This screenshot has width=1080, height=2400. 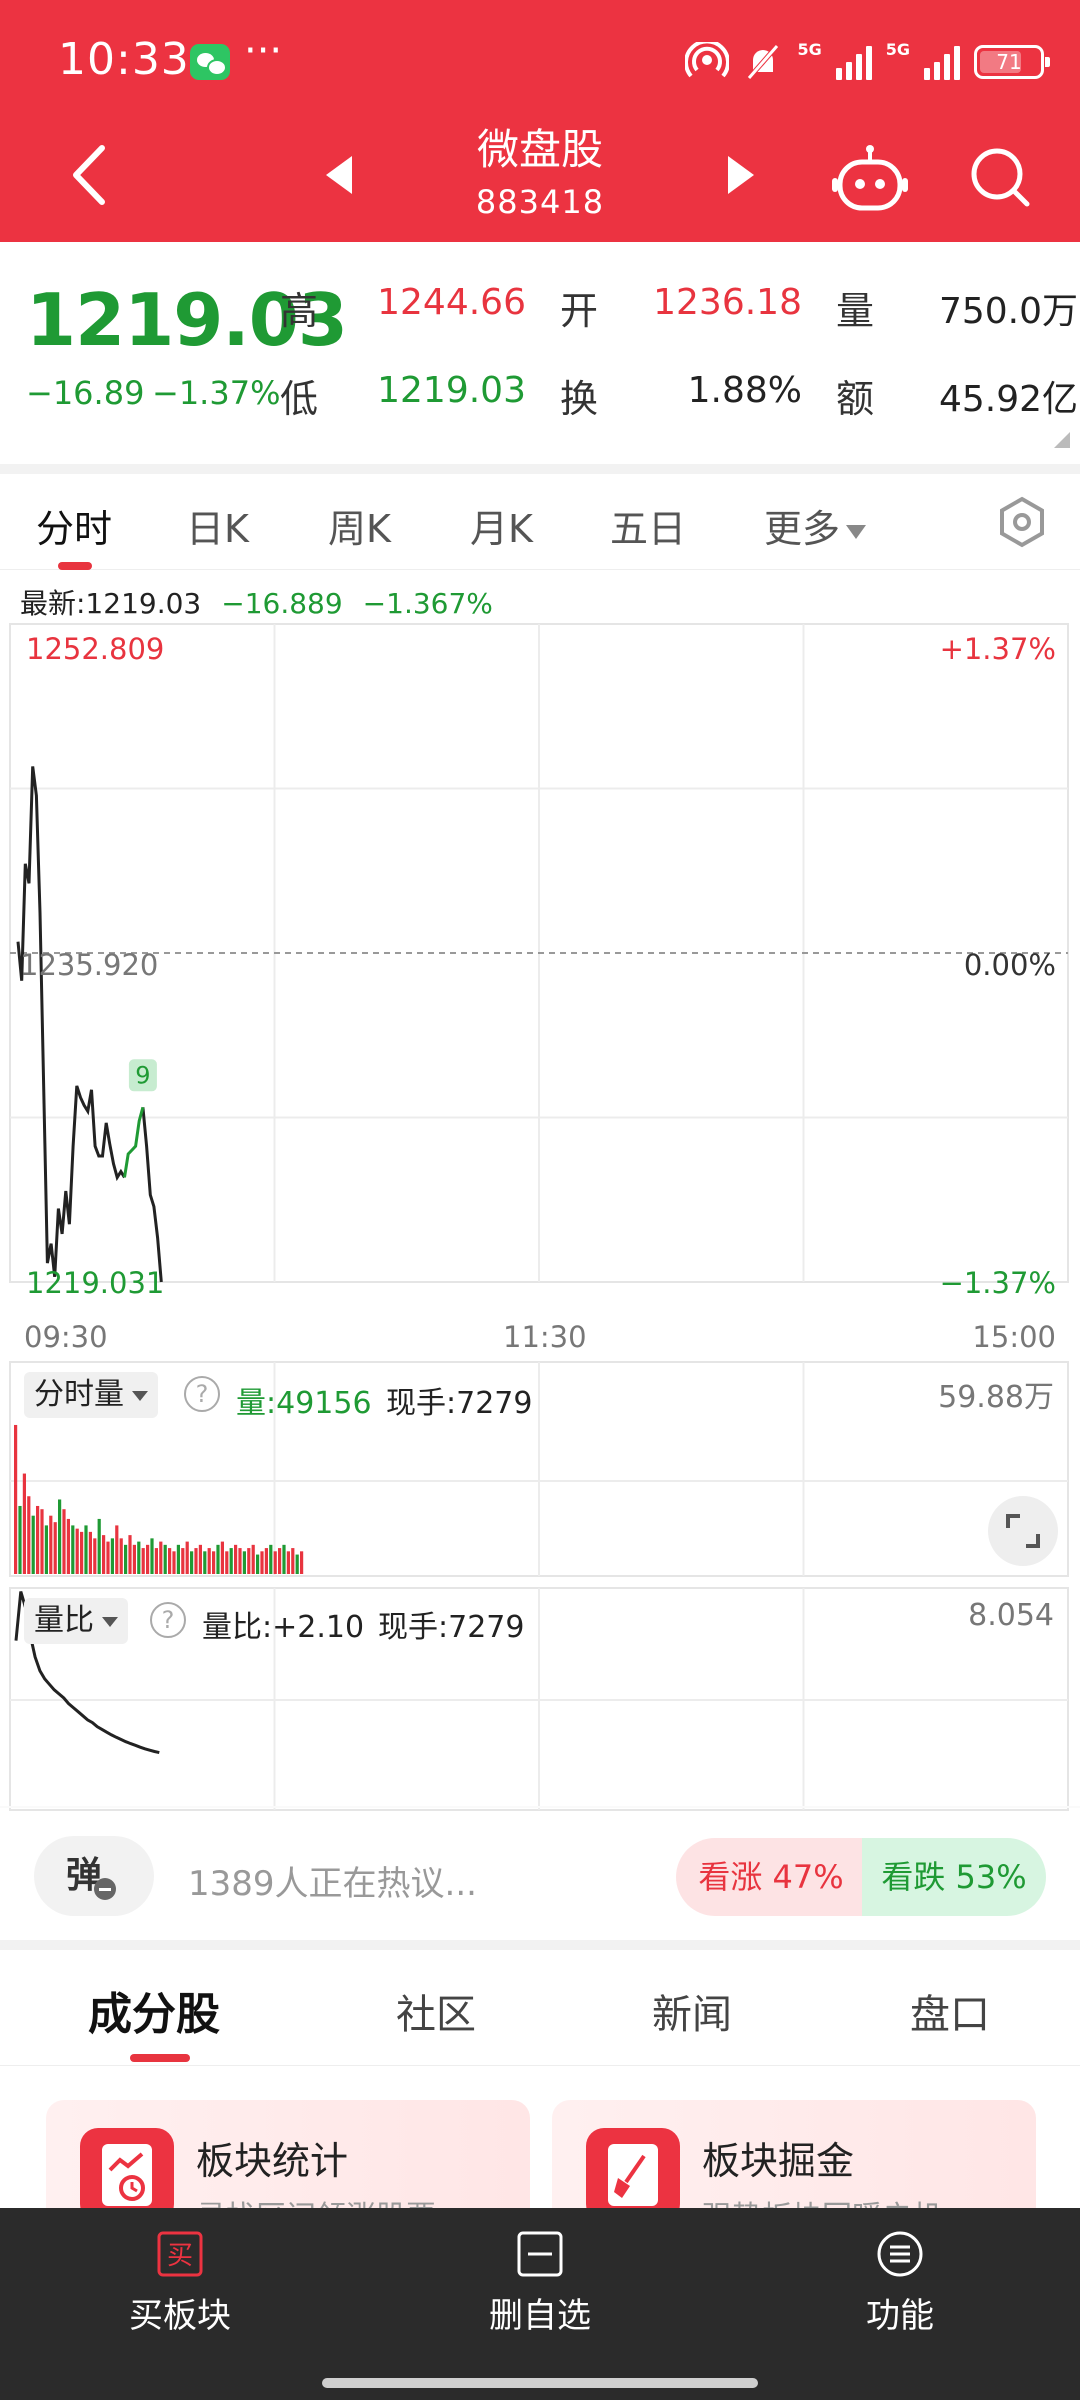 I want to click on menu-icon-shape, so click(x=900, y=2254).